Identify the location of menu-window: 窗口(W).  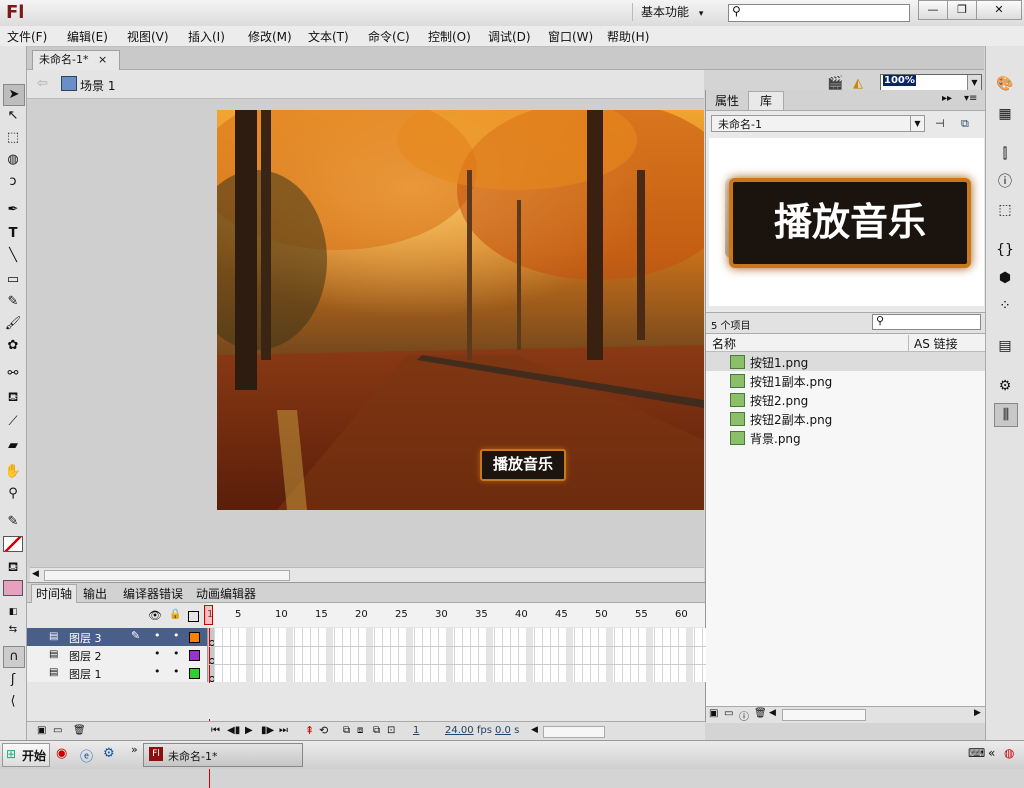
(570, 36).